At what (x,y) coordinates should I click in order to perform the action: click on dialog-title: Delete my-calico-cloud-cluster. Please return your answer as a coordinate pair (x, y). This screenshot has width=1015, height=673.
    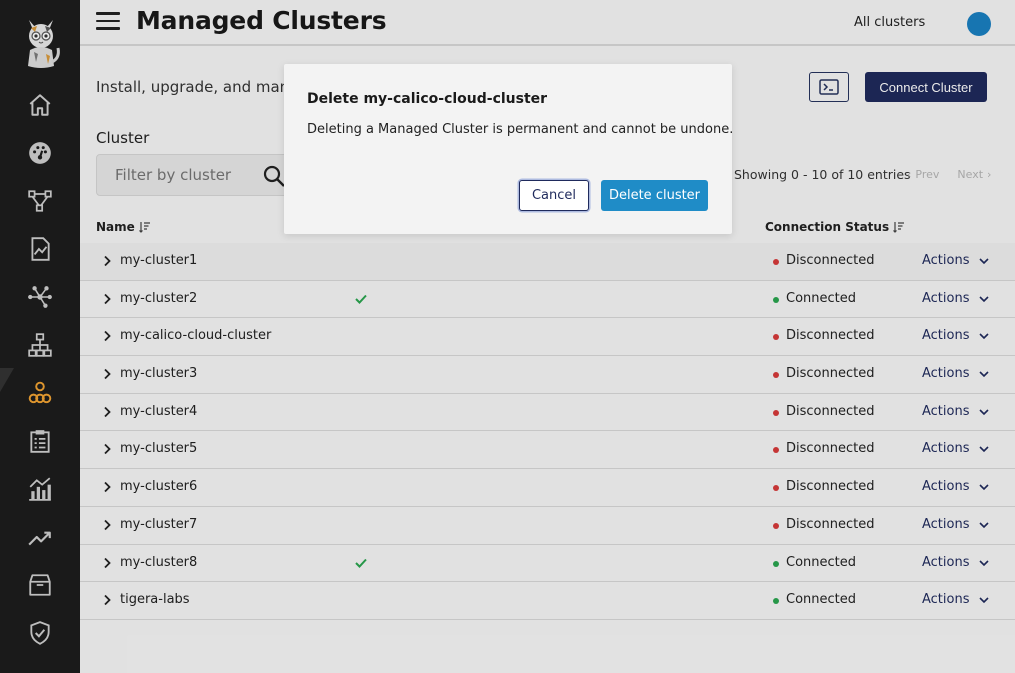
    Looking at the image, I should click on (427, 99).